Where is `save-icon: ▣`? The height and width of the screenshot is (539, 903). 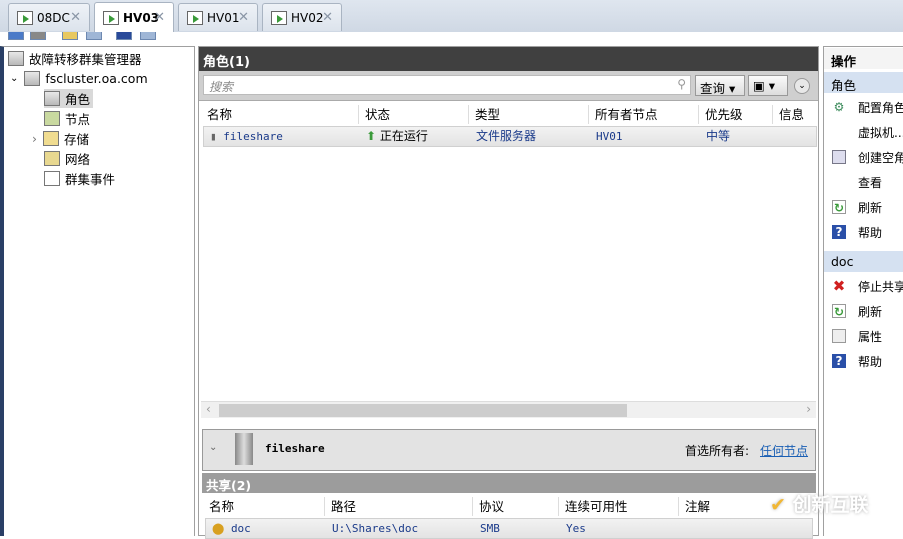
save-icon: ▣ is located at coordinates (759, 85).